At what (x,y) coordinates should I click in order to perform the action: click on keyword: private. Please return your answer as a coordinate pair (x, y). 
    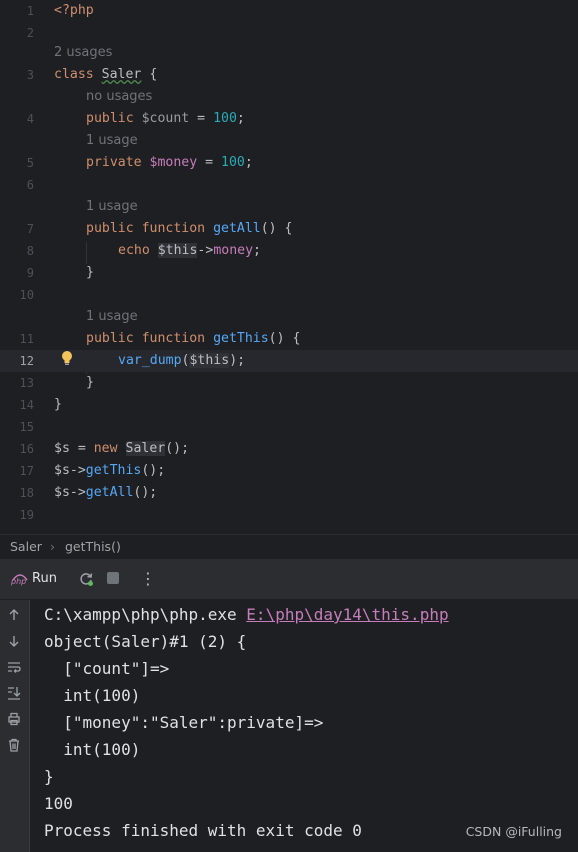
    Looking at the image, I should click on (114, 162).